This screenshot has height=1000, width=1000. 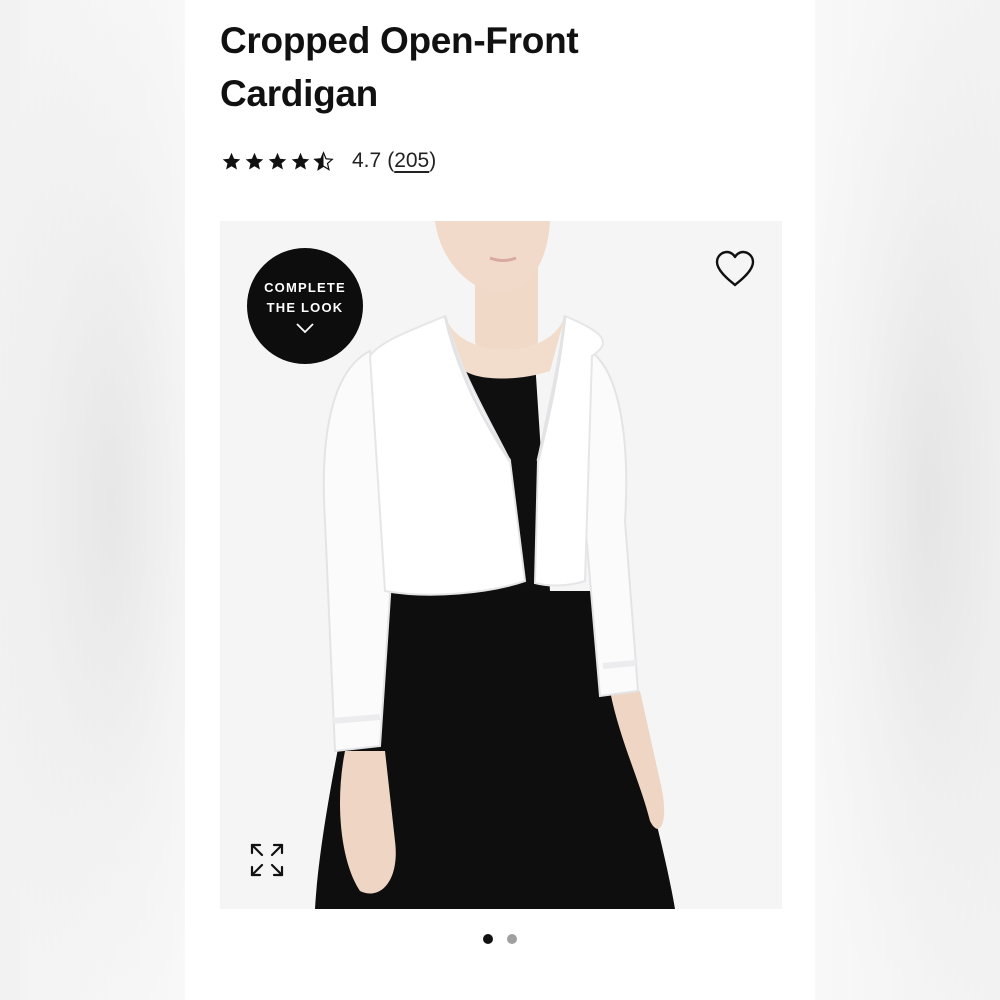 What do you see at coordinates (299, 93) in the screenshot?
I see `product-title-line2: Cardigan` at bounding box center [299, 93].